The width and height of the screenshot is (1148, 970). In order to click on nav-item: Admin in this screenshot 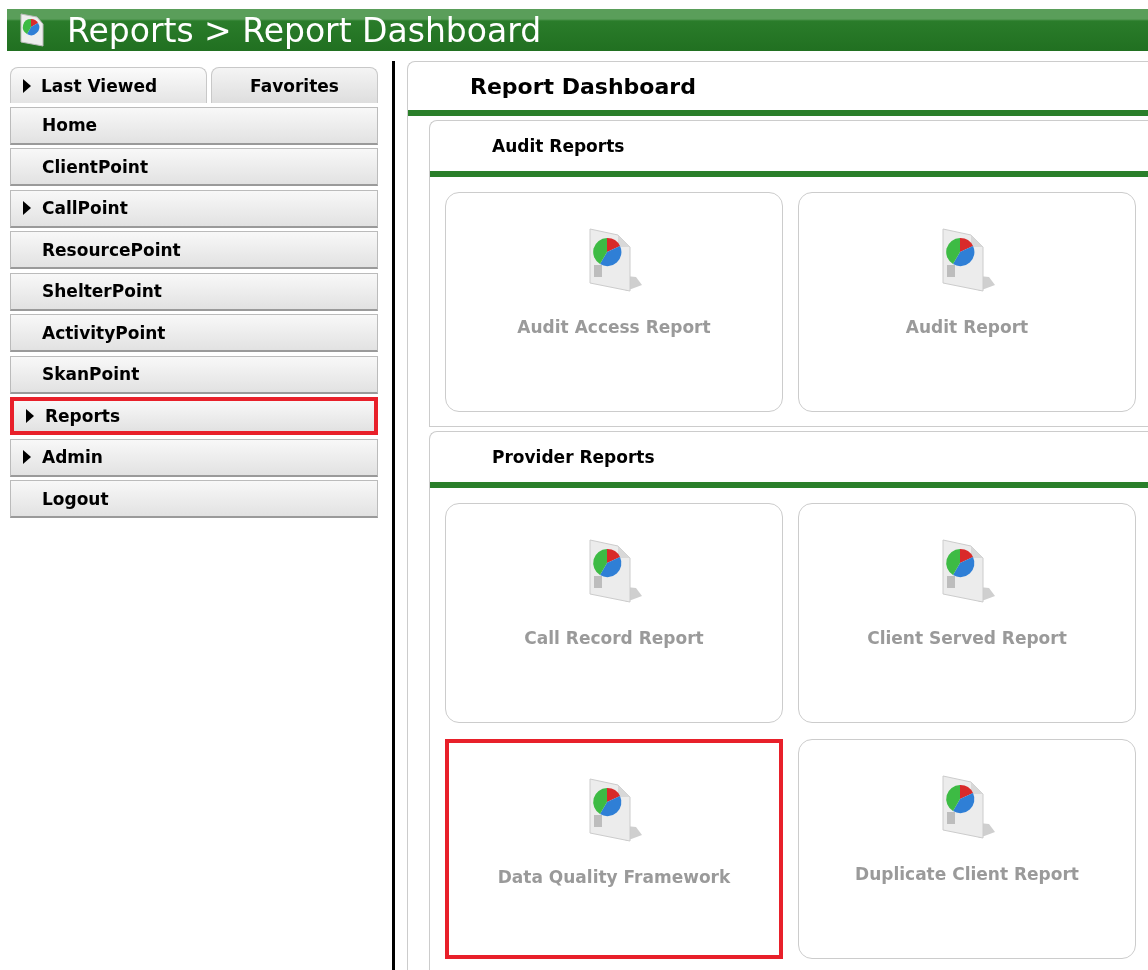, I will do `click(194, 457)`.